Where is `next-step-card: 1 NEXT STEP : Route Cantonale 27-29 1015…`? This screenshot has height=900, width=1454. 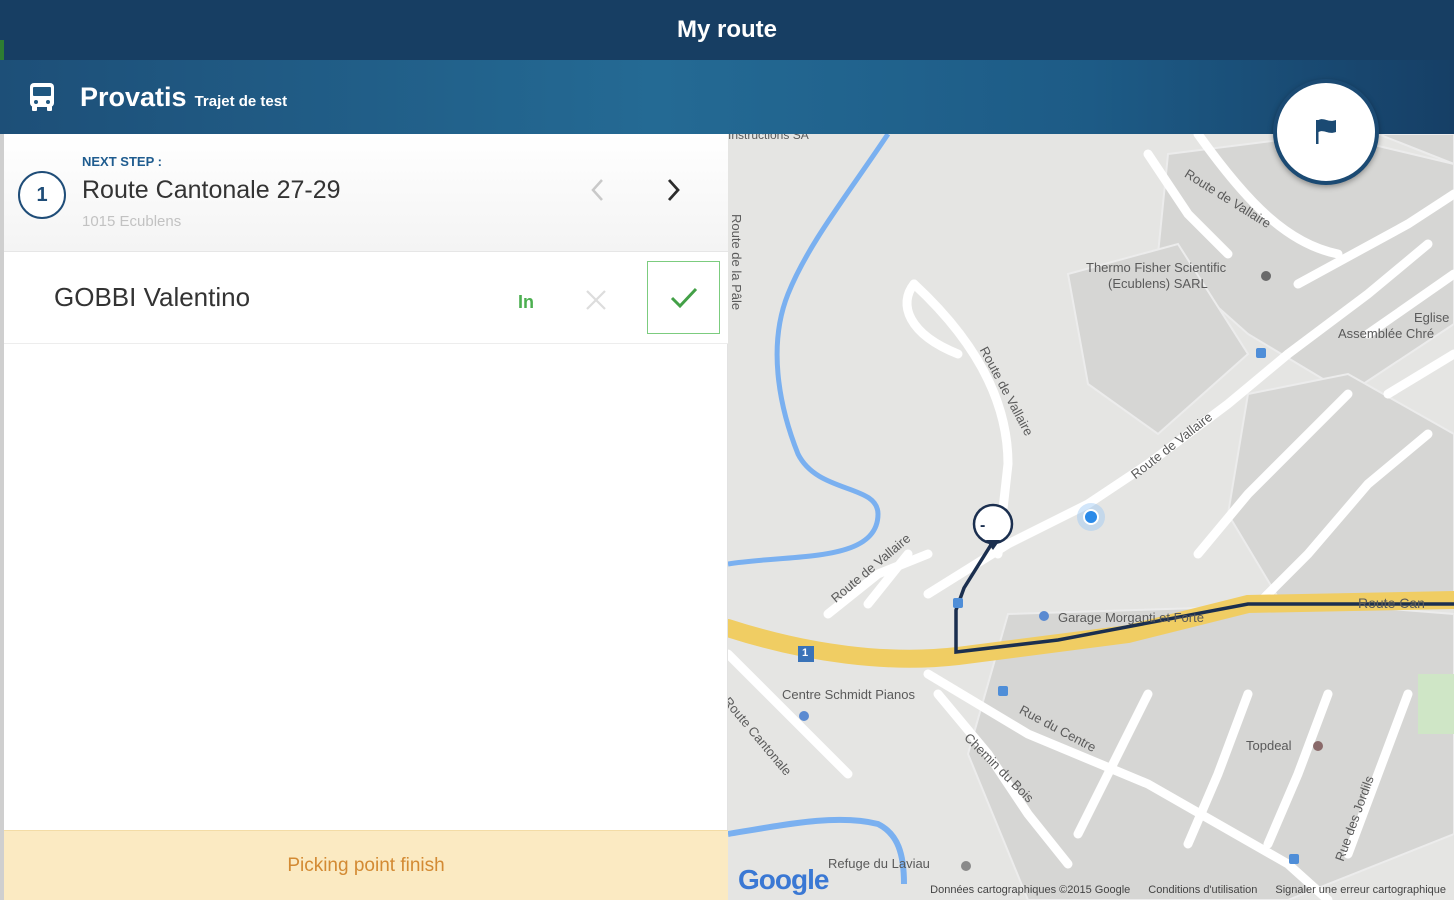
next-step-card: 1 NEXT STEP : Route Cantonale 27-29 1015… is located at coordinates (366, 193).